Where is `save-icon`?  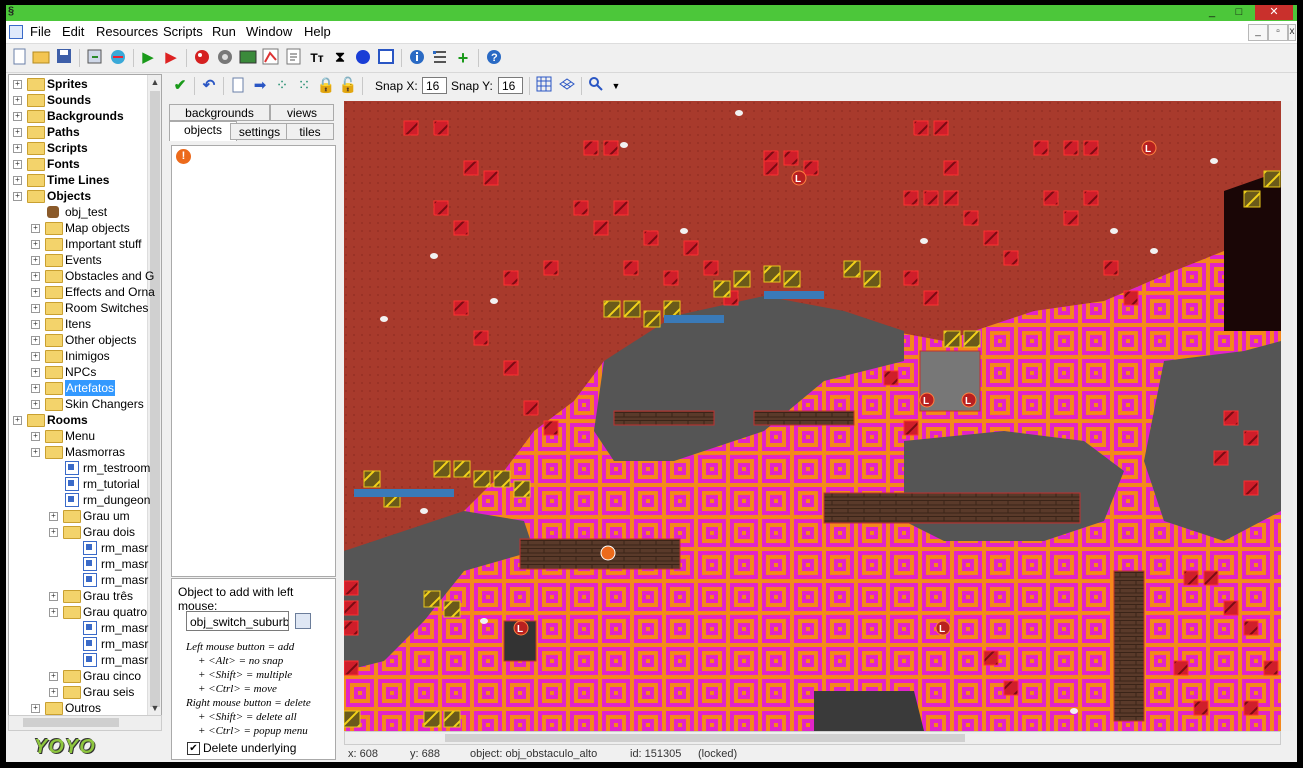 save-icon is located at coordinates (64, 58).